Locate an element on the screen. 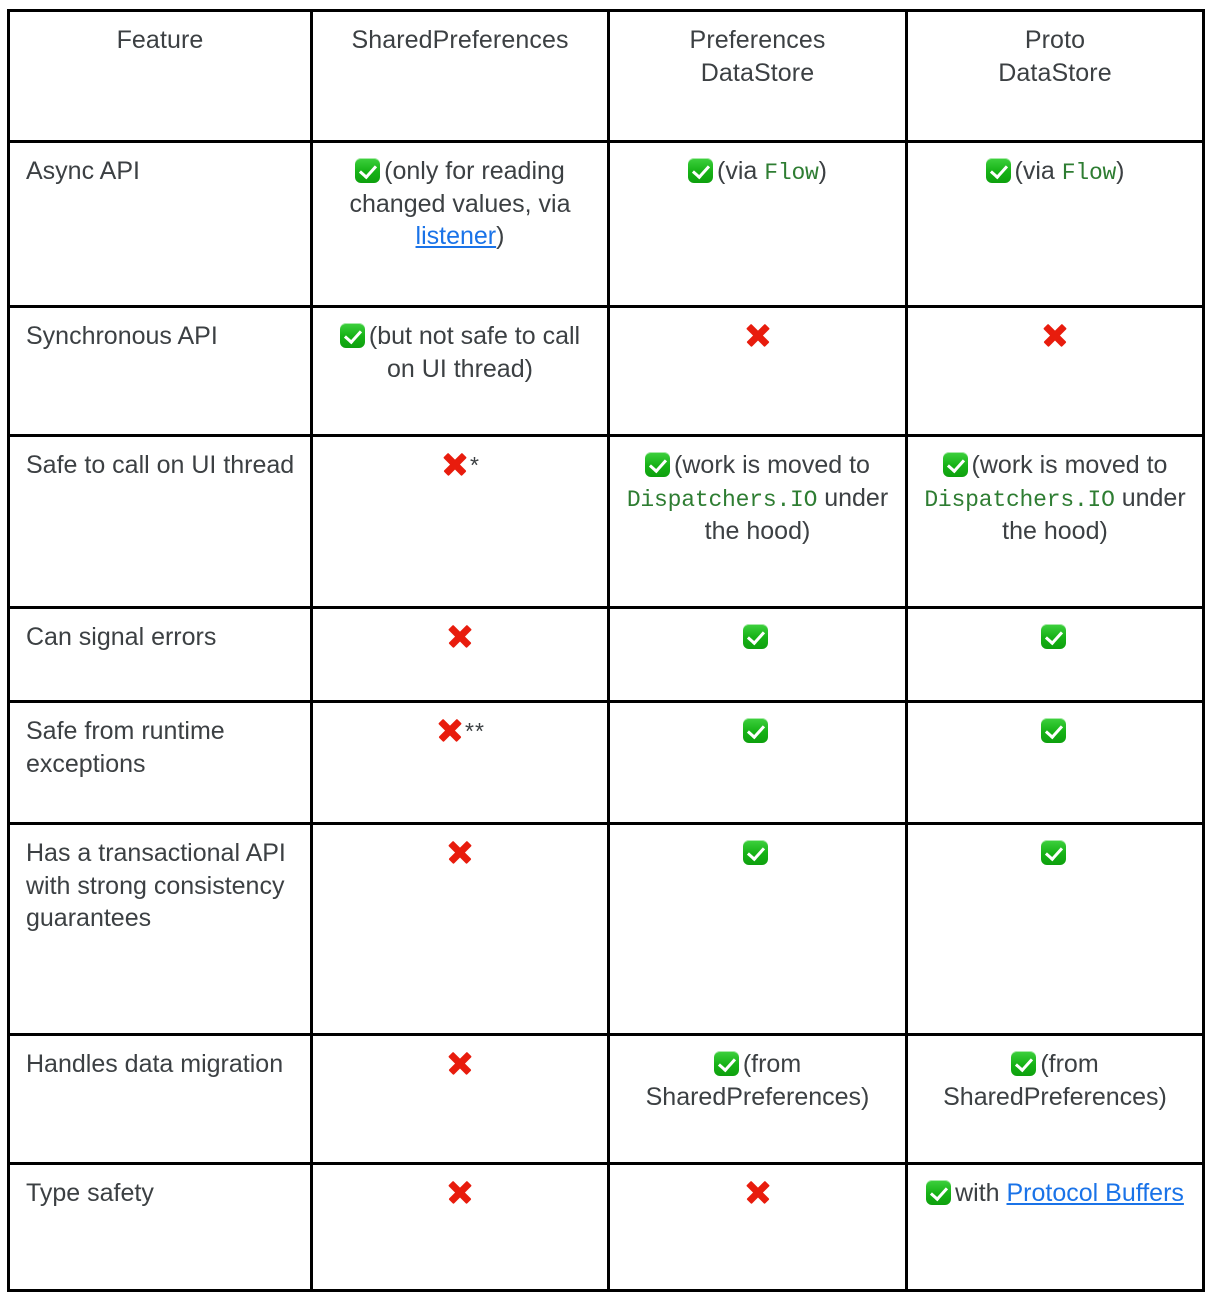  column-header-proto-datastore-line1: Proto is located at coordinates (1055, 40).